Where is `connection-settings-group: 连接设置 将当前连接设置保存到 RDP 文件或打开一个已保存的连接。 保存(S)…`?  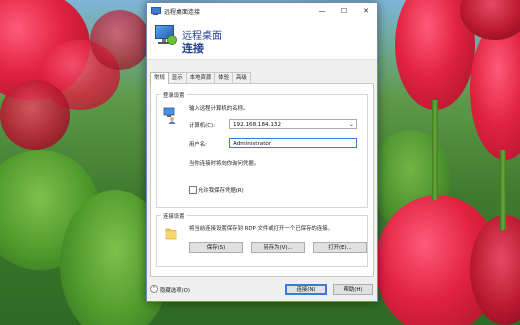 connection-settings-group: 连接设置 将当前连接设置保存到 RDP 文件或打开一个已保存的连接。 保存(S)… is located at coordinates (262, 239).